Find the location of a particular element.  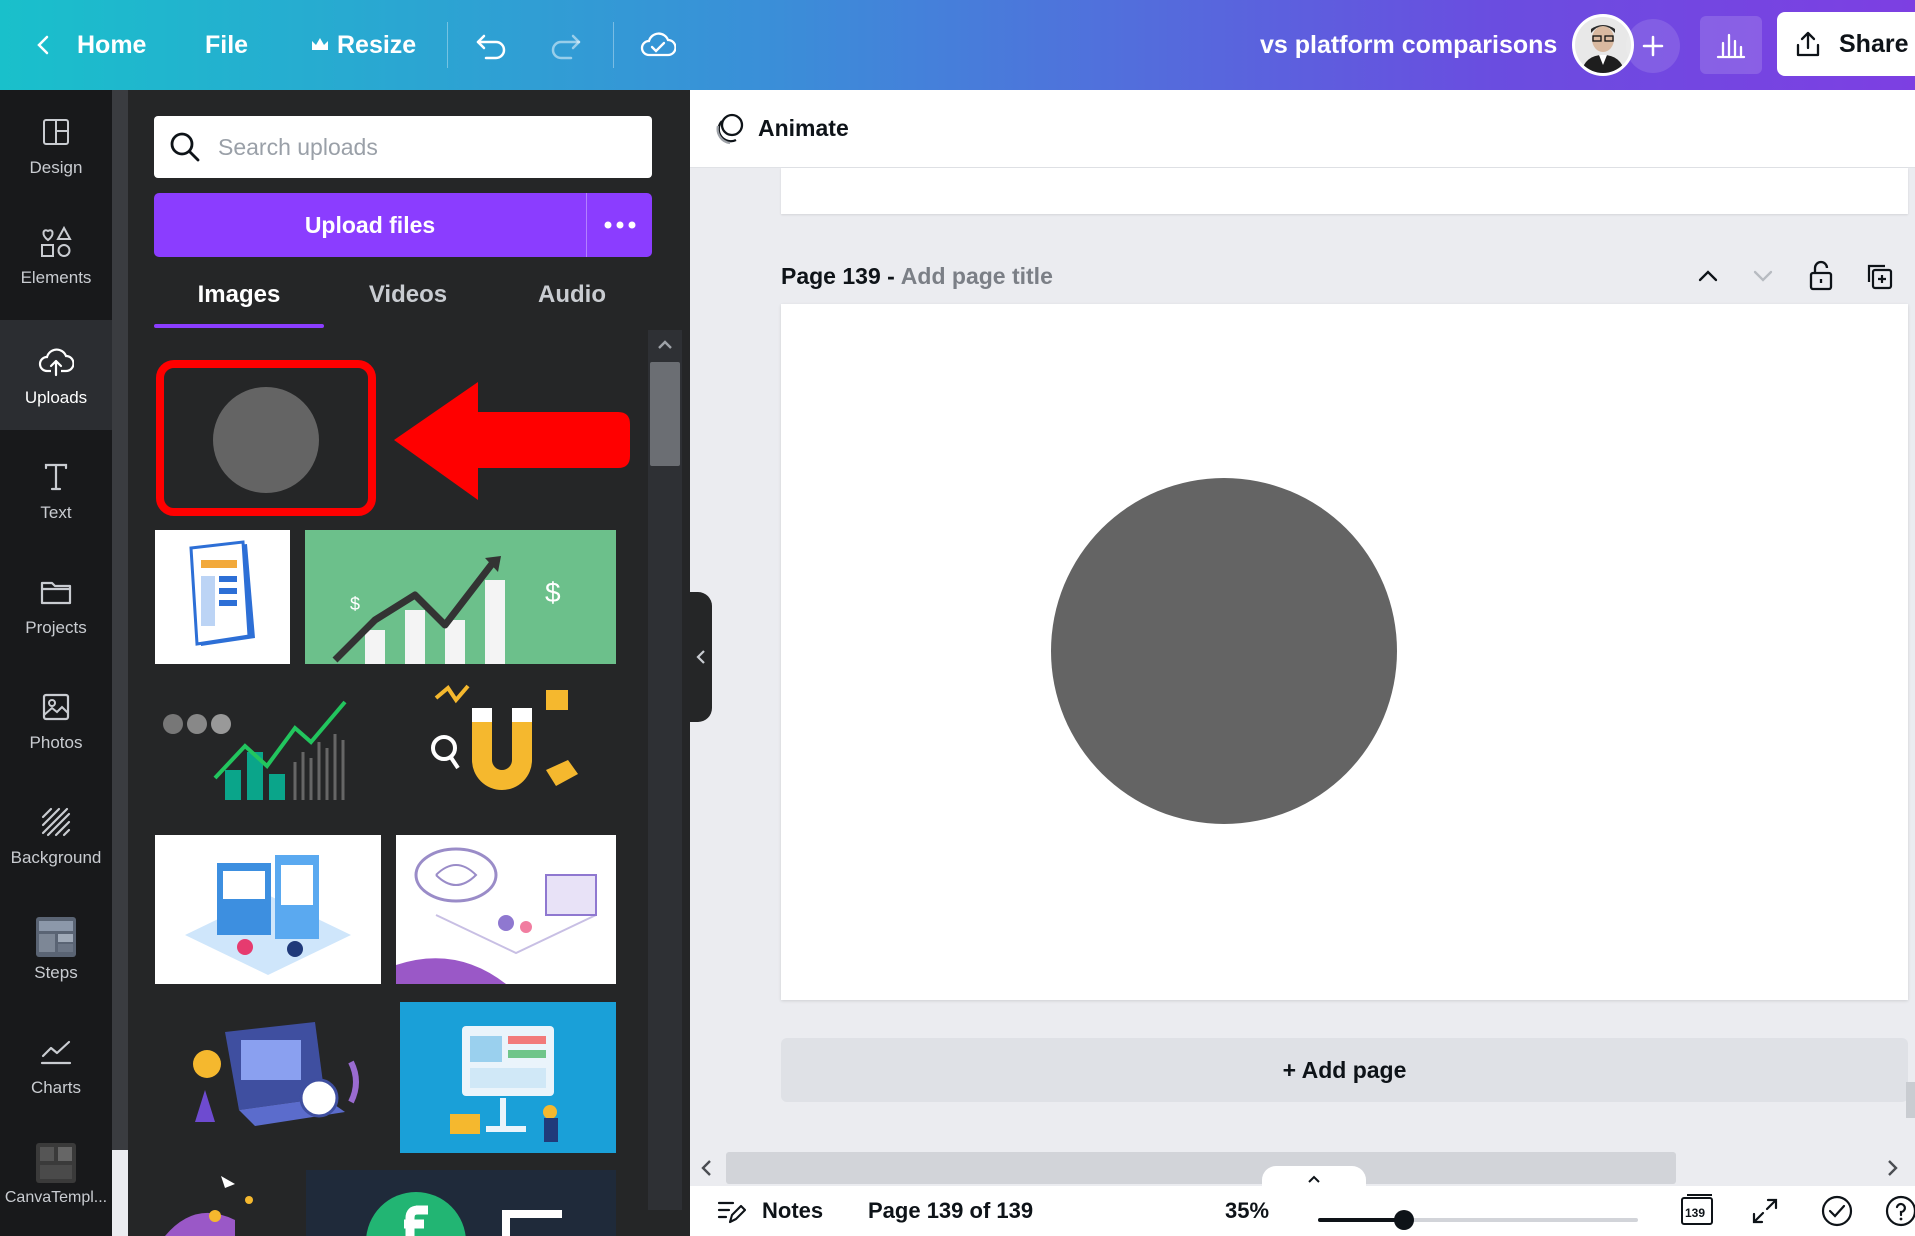

search-box is located at coordinates (403, 147).